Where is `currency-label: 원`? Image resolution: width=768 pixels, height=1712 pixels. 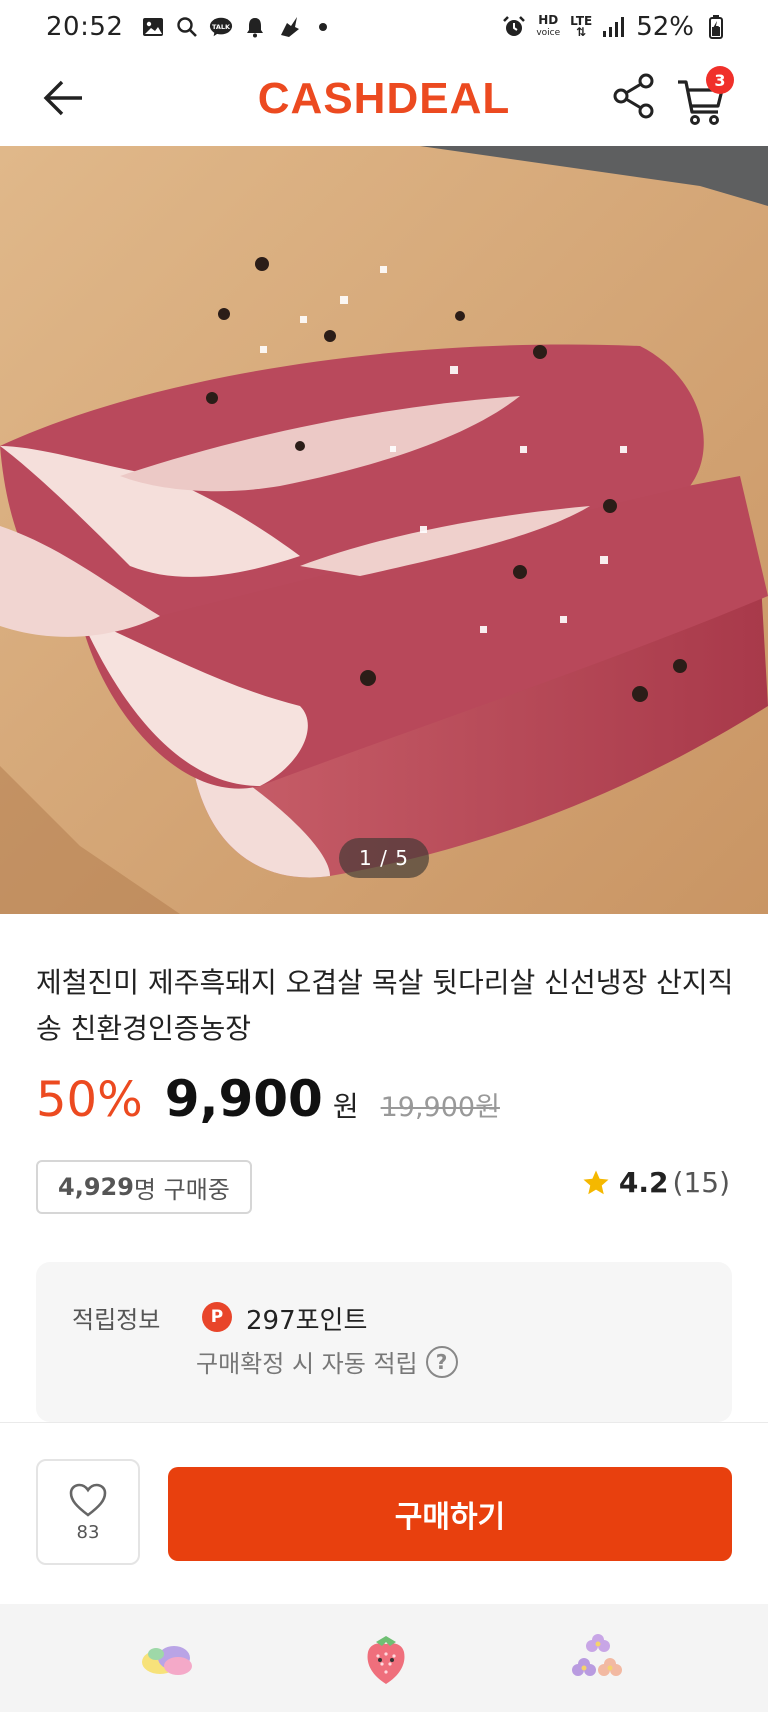 currency-label: 원 is located at coordinates (345, 1106).